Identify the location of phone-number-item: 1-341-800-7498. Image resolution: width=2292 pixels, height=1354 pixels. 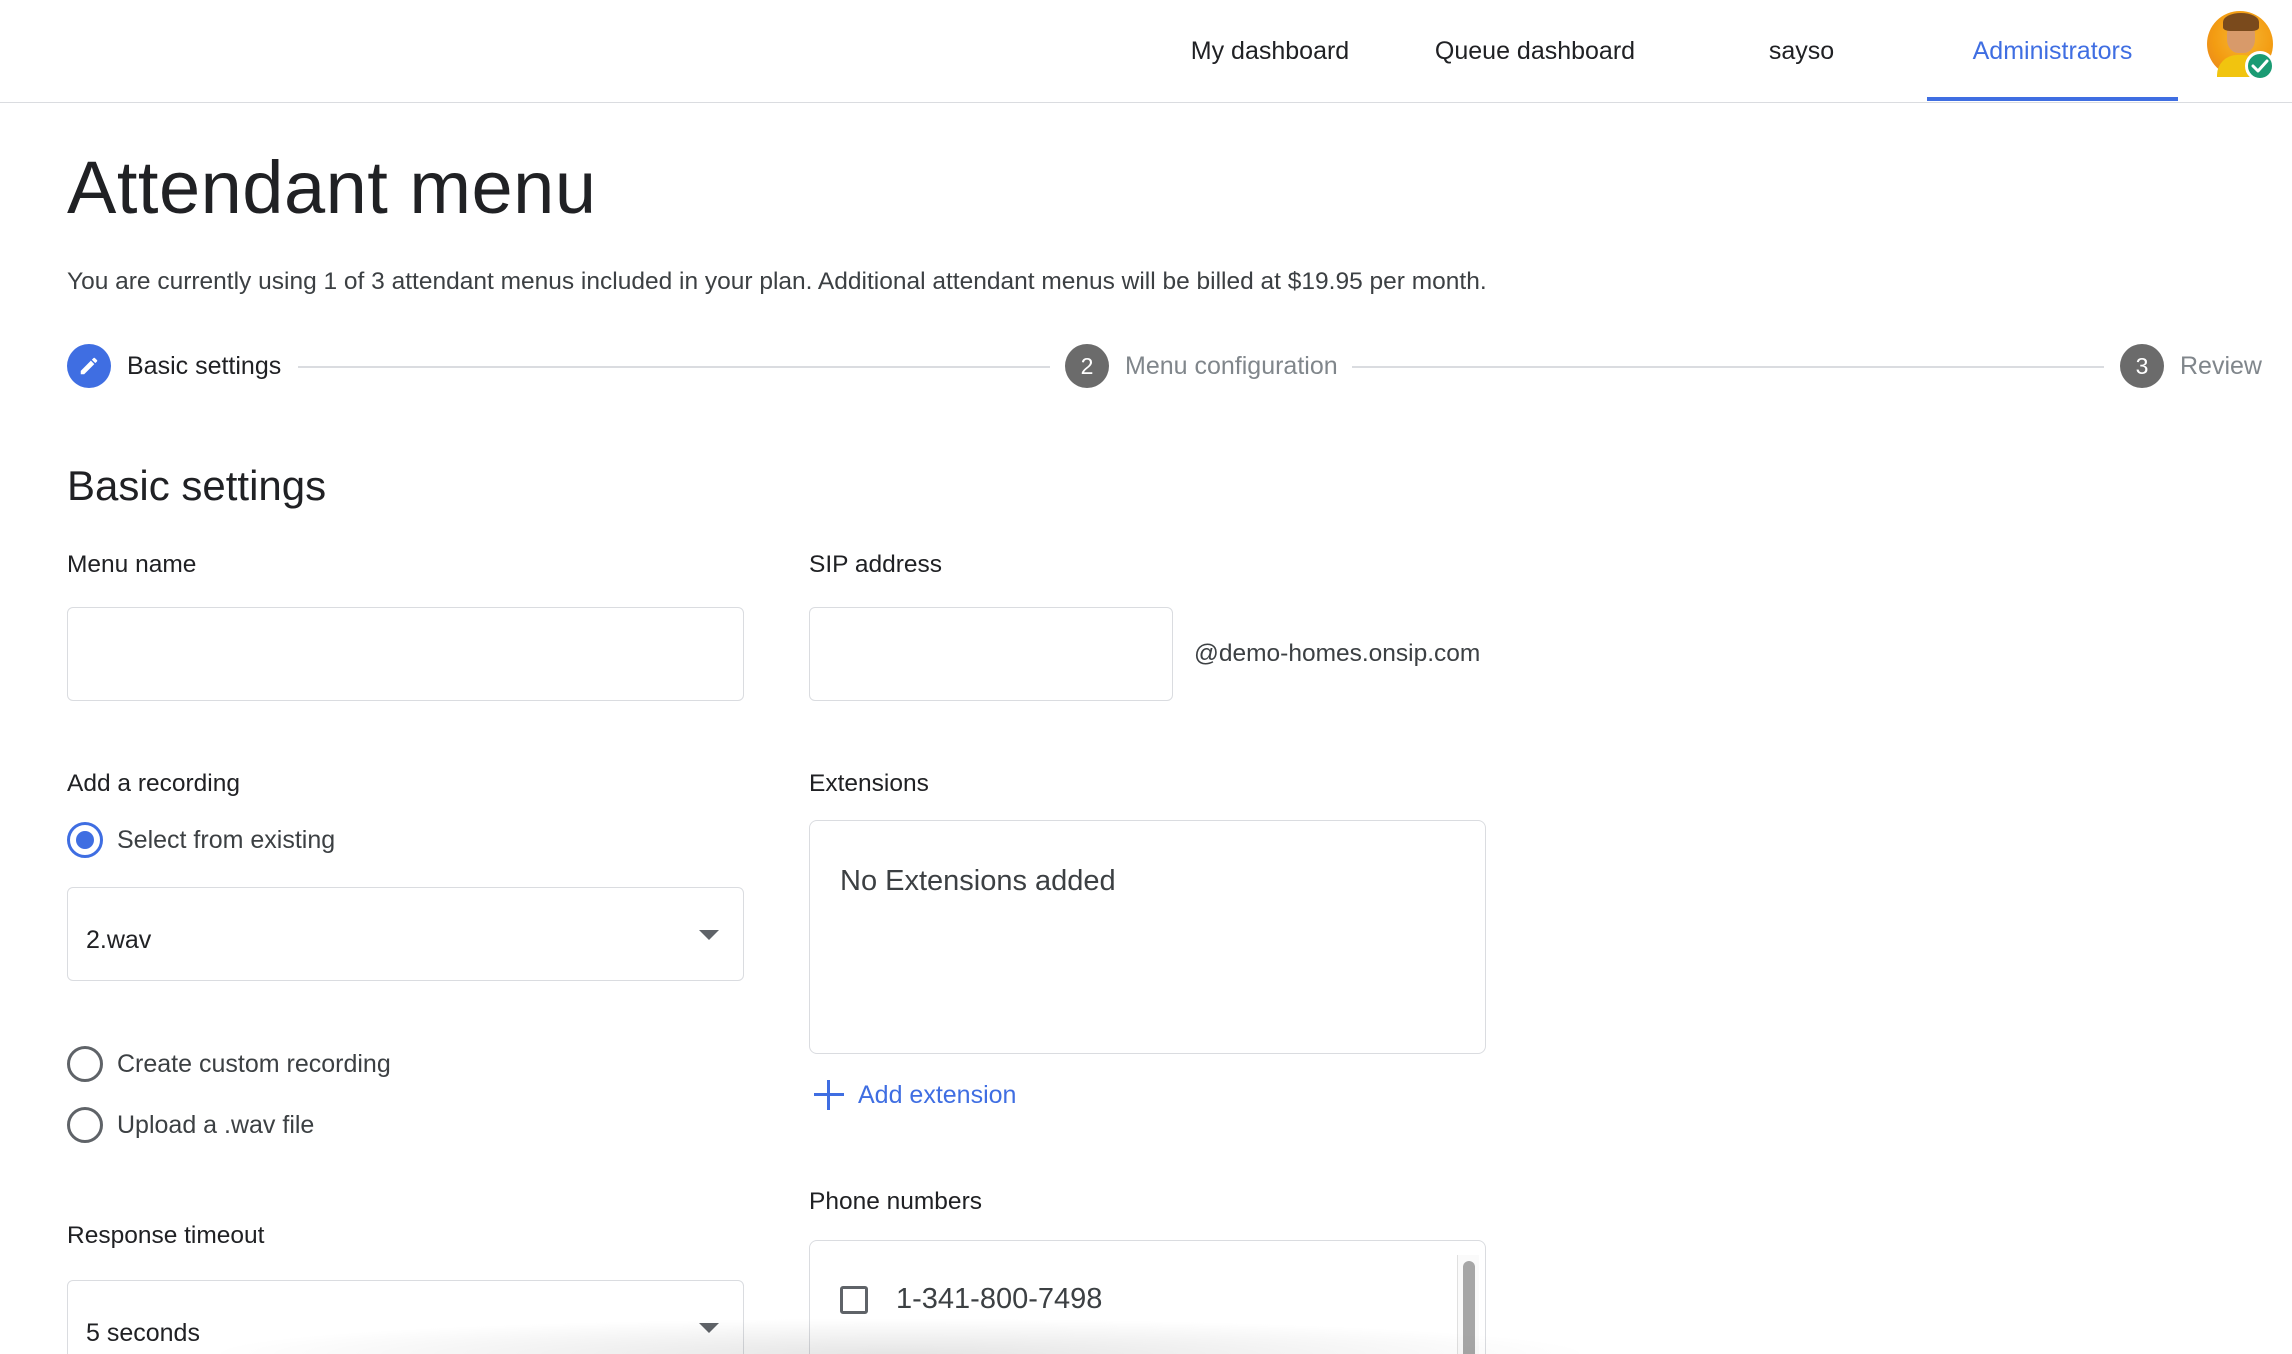
(971, 1299).